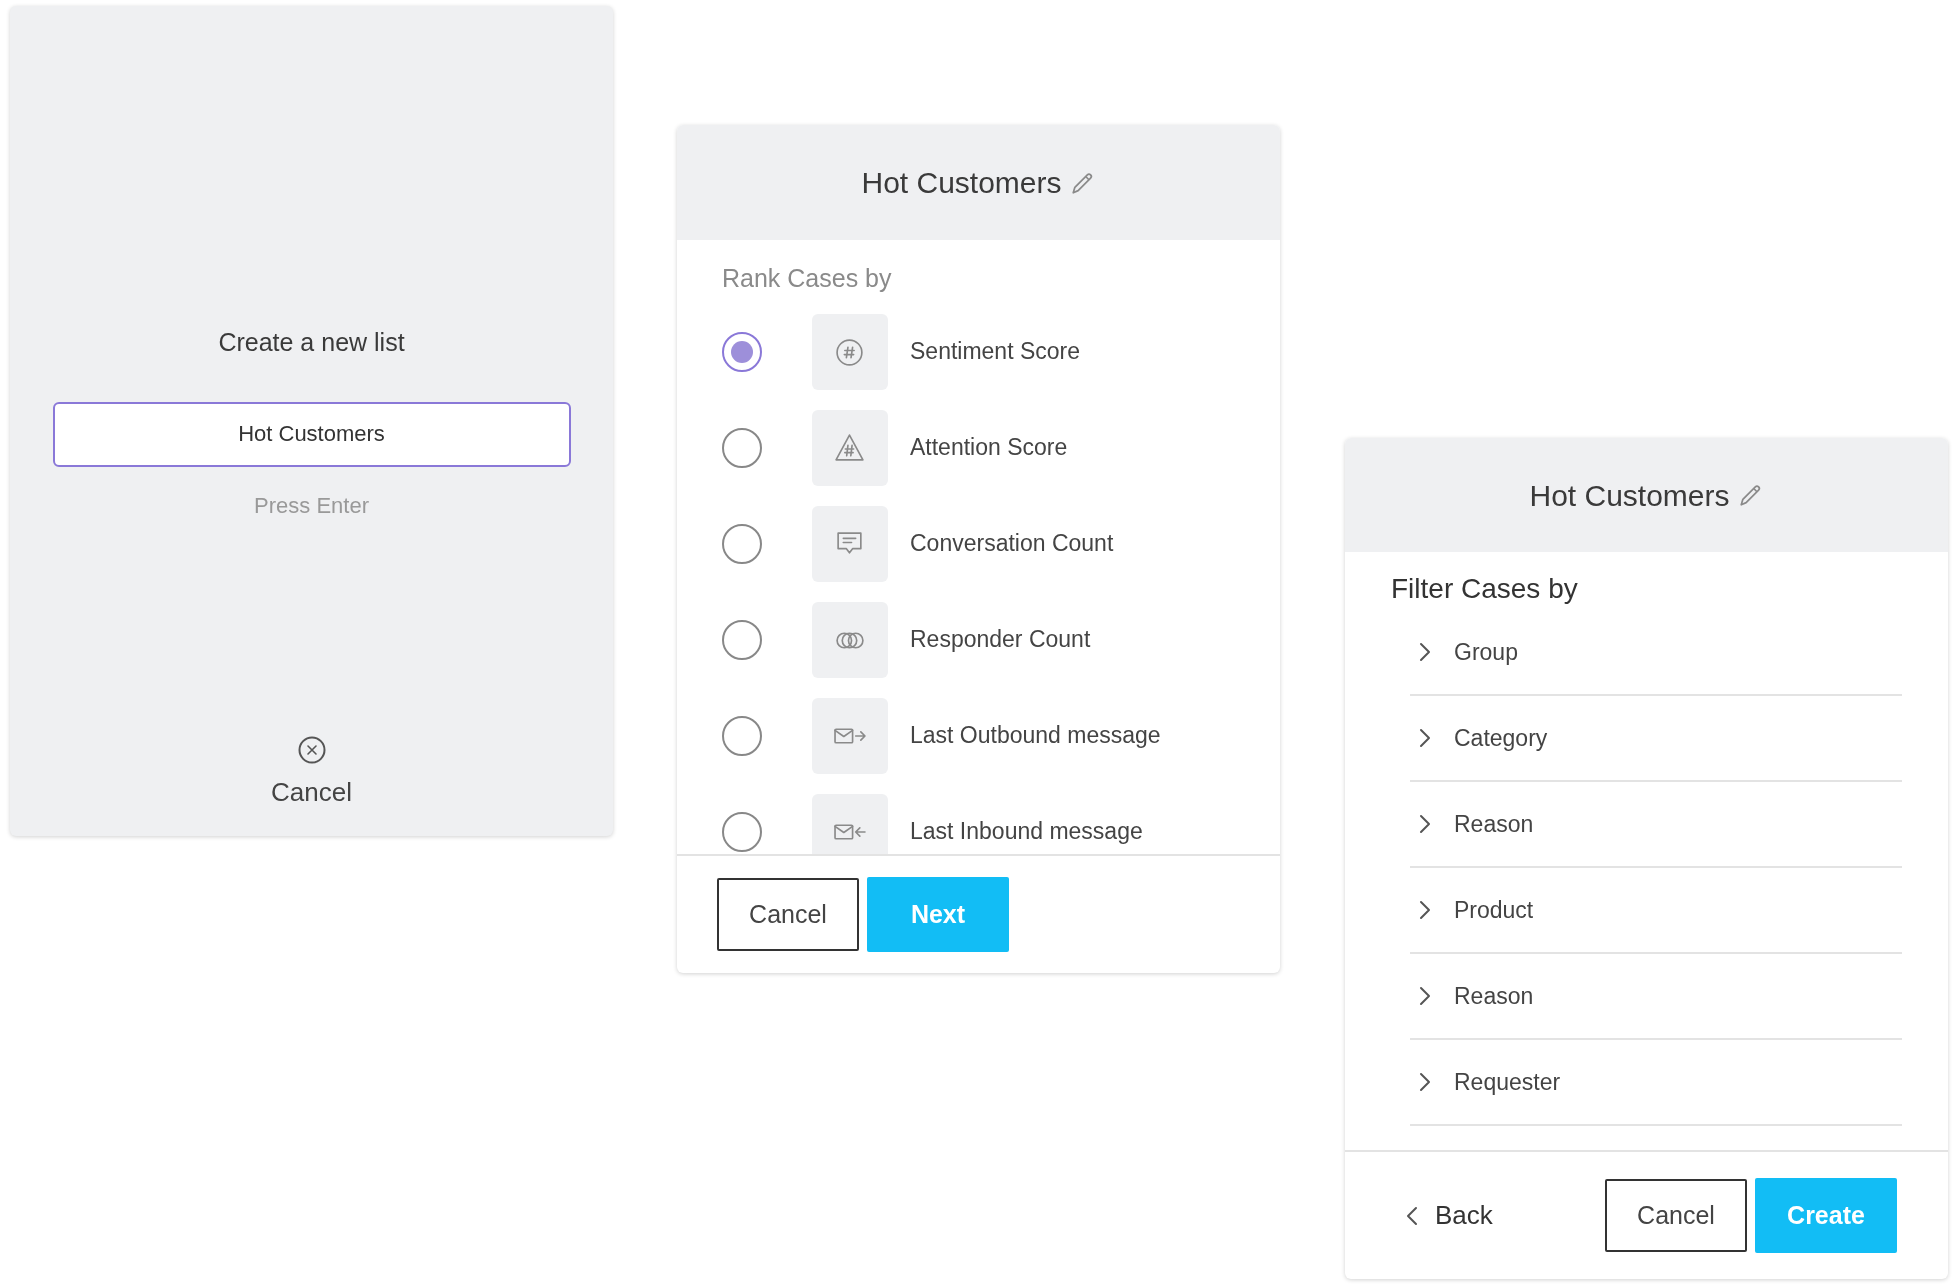 The image size is (1956, 1288). What do you see at coordinates (1026, 832) in the screenshot?
I see `option-label: Last Inbound message` at bounding box center [1026, 832].